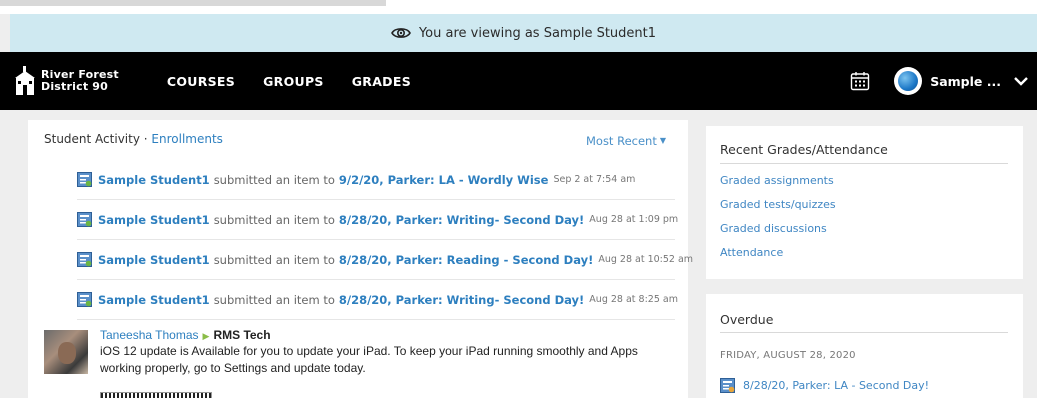 Image resolution: width=1037 pixels, height=398 pixels. Describe the element at coordinates (66, 352) in the screenshot. I see `author-avatar` at that location.